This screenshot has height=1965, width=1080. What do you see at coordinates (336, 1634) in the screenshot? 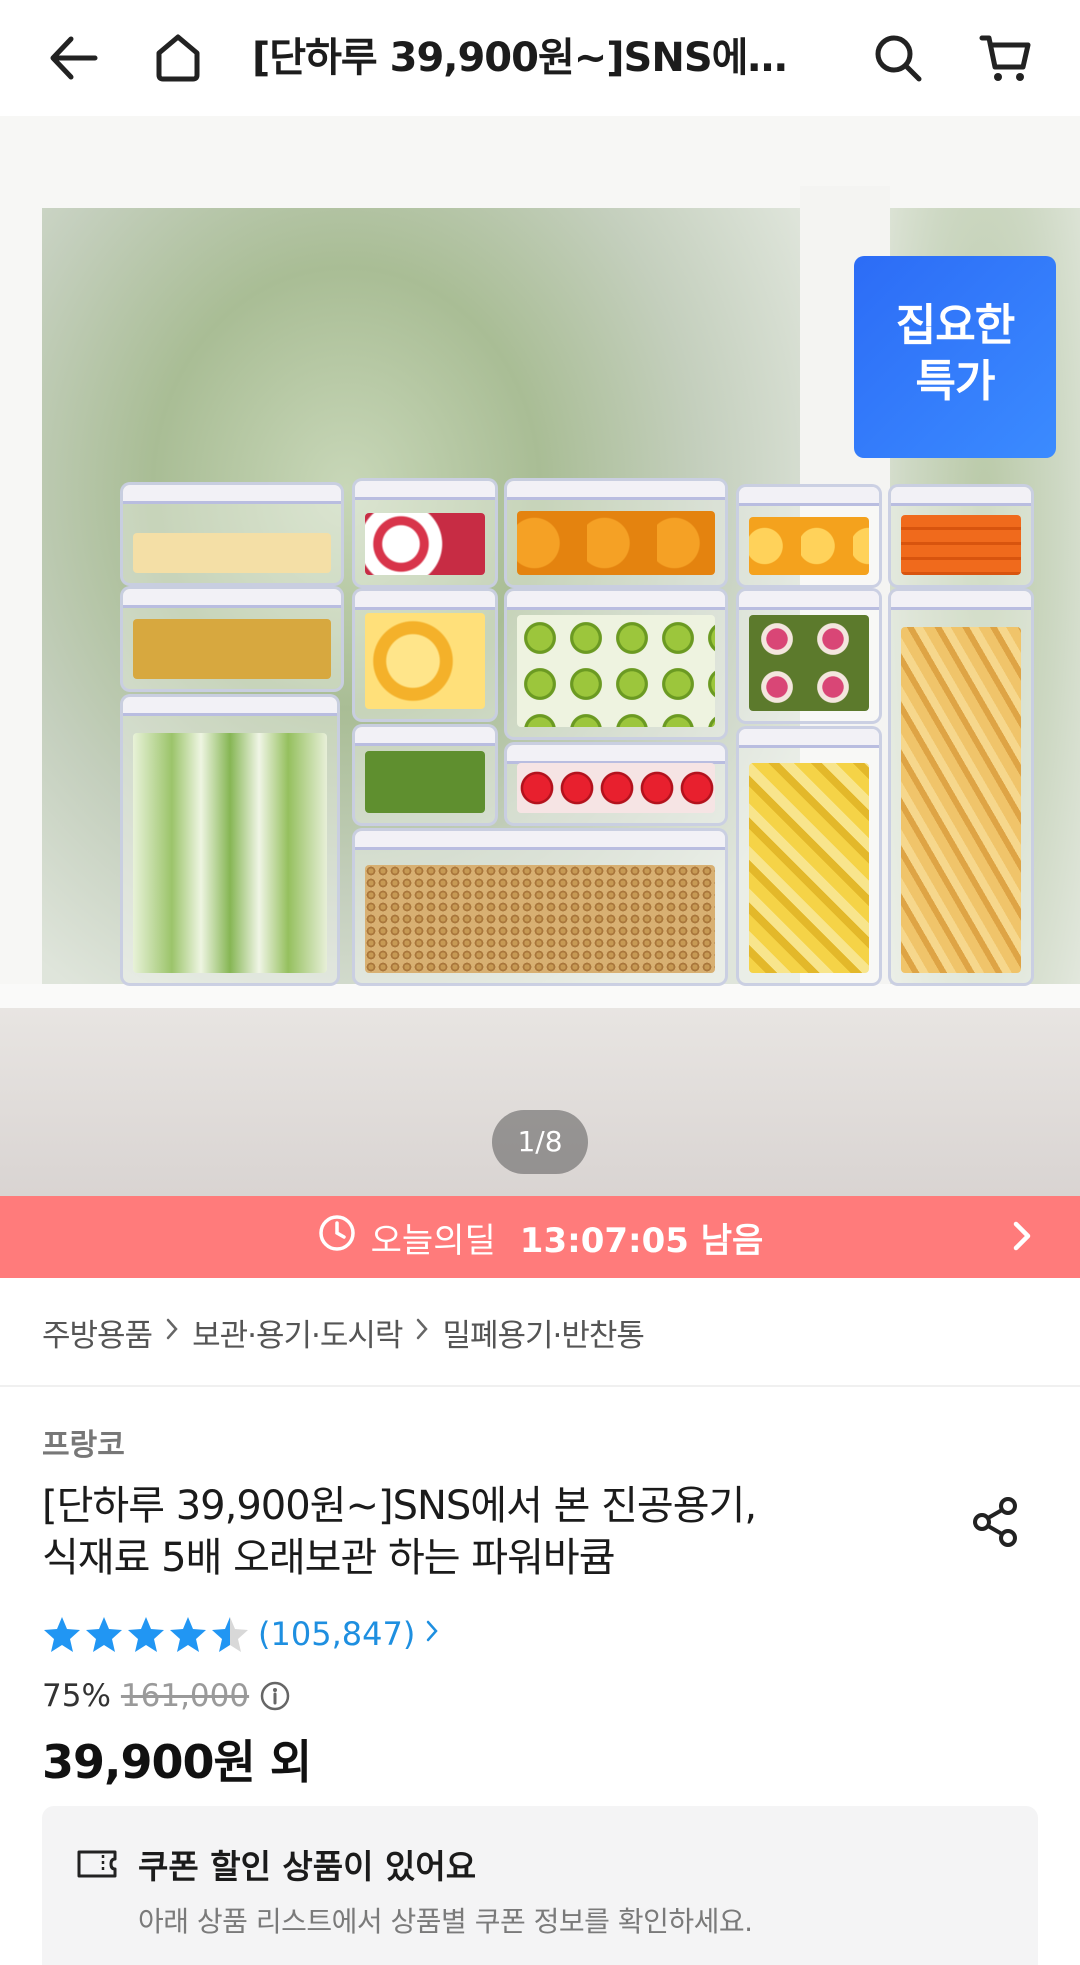
I see `review-count: (105,847)` at bounding box center [336, 1634].